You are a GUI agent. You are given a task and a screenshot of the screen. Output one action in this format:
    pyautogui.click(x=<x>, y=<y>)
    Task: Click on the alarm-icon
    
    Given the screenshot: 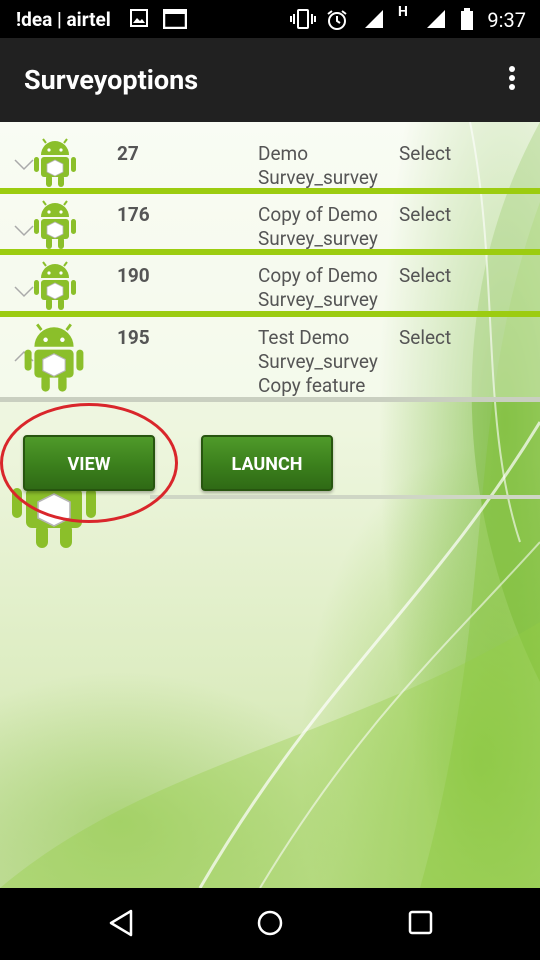 What is the action you would take?
    pyautogui.click(x=337, y=22)
    